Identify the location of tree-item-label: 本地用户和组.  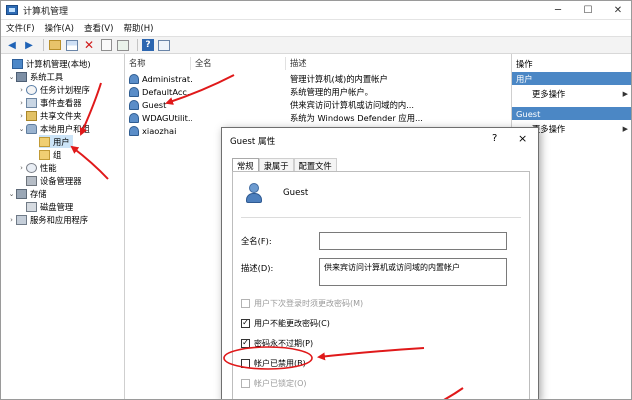
(65, 128).